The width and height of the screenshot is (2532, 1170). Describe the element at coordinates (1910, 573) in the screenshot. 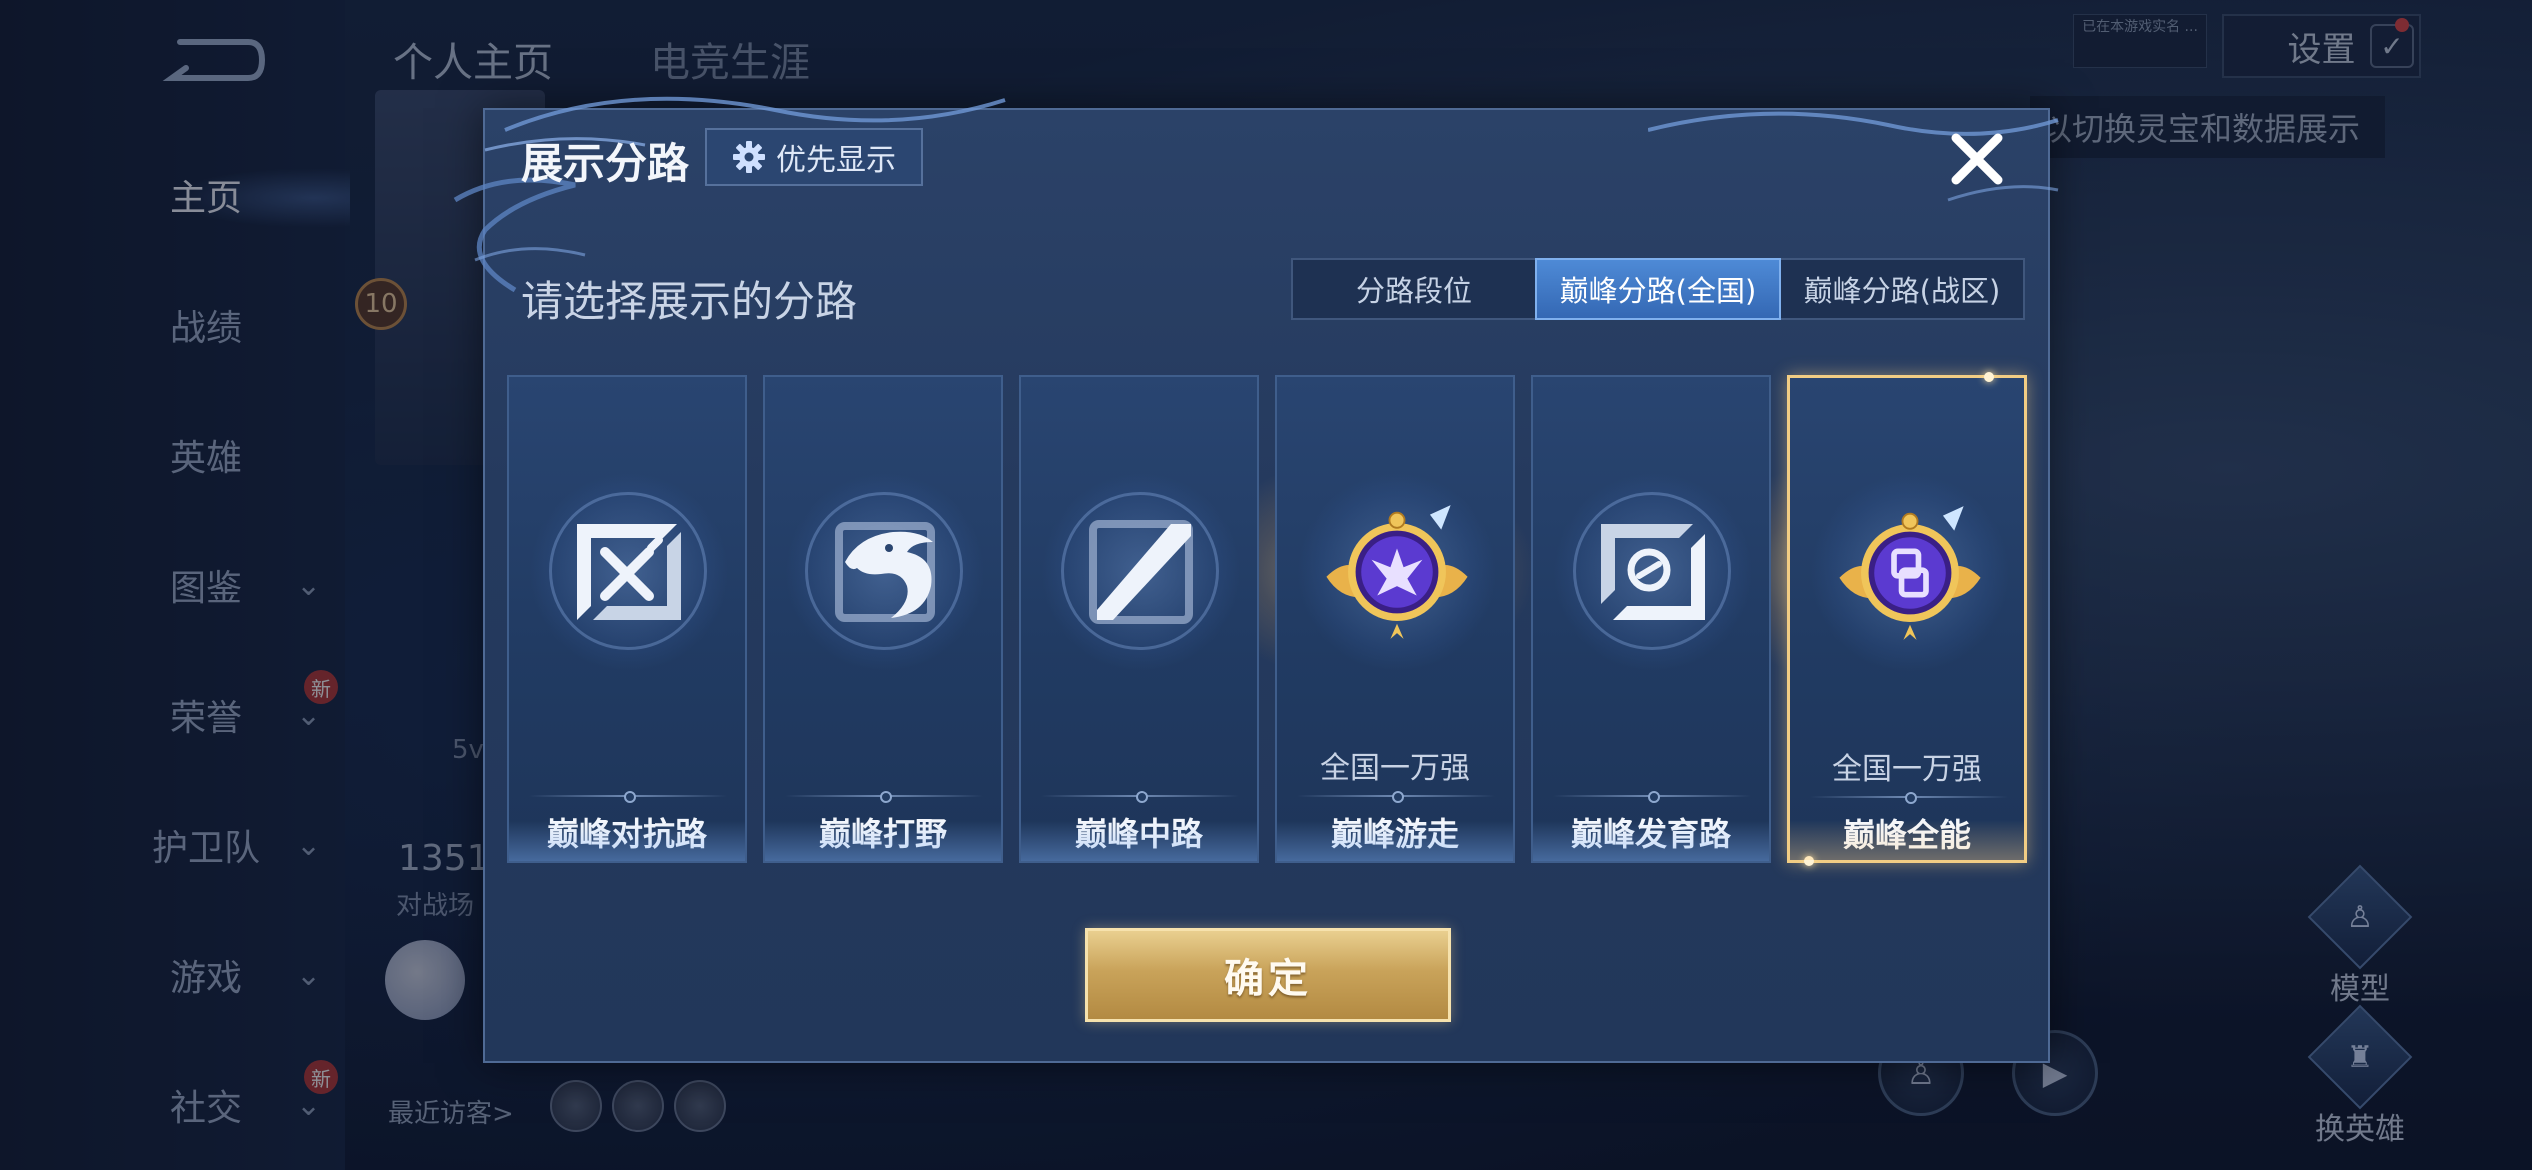

I see `all-round-medal-icon` at that location.